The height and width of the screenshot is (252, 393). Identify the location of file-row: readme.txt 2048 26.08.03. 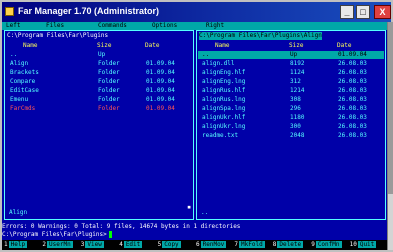
(291, 136).